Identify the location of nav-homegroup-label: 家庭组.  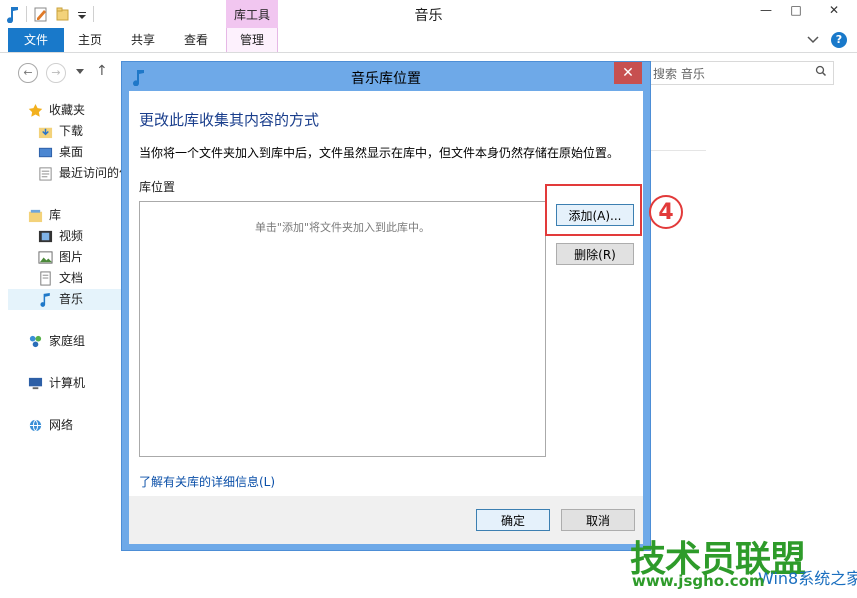
(67, 341).